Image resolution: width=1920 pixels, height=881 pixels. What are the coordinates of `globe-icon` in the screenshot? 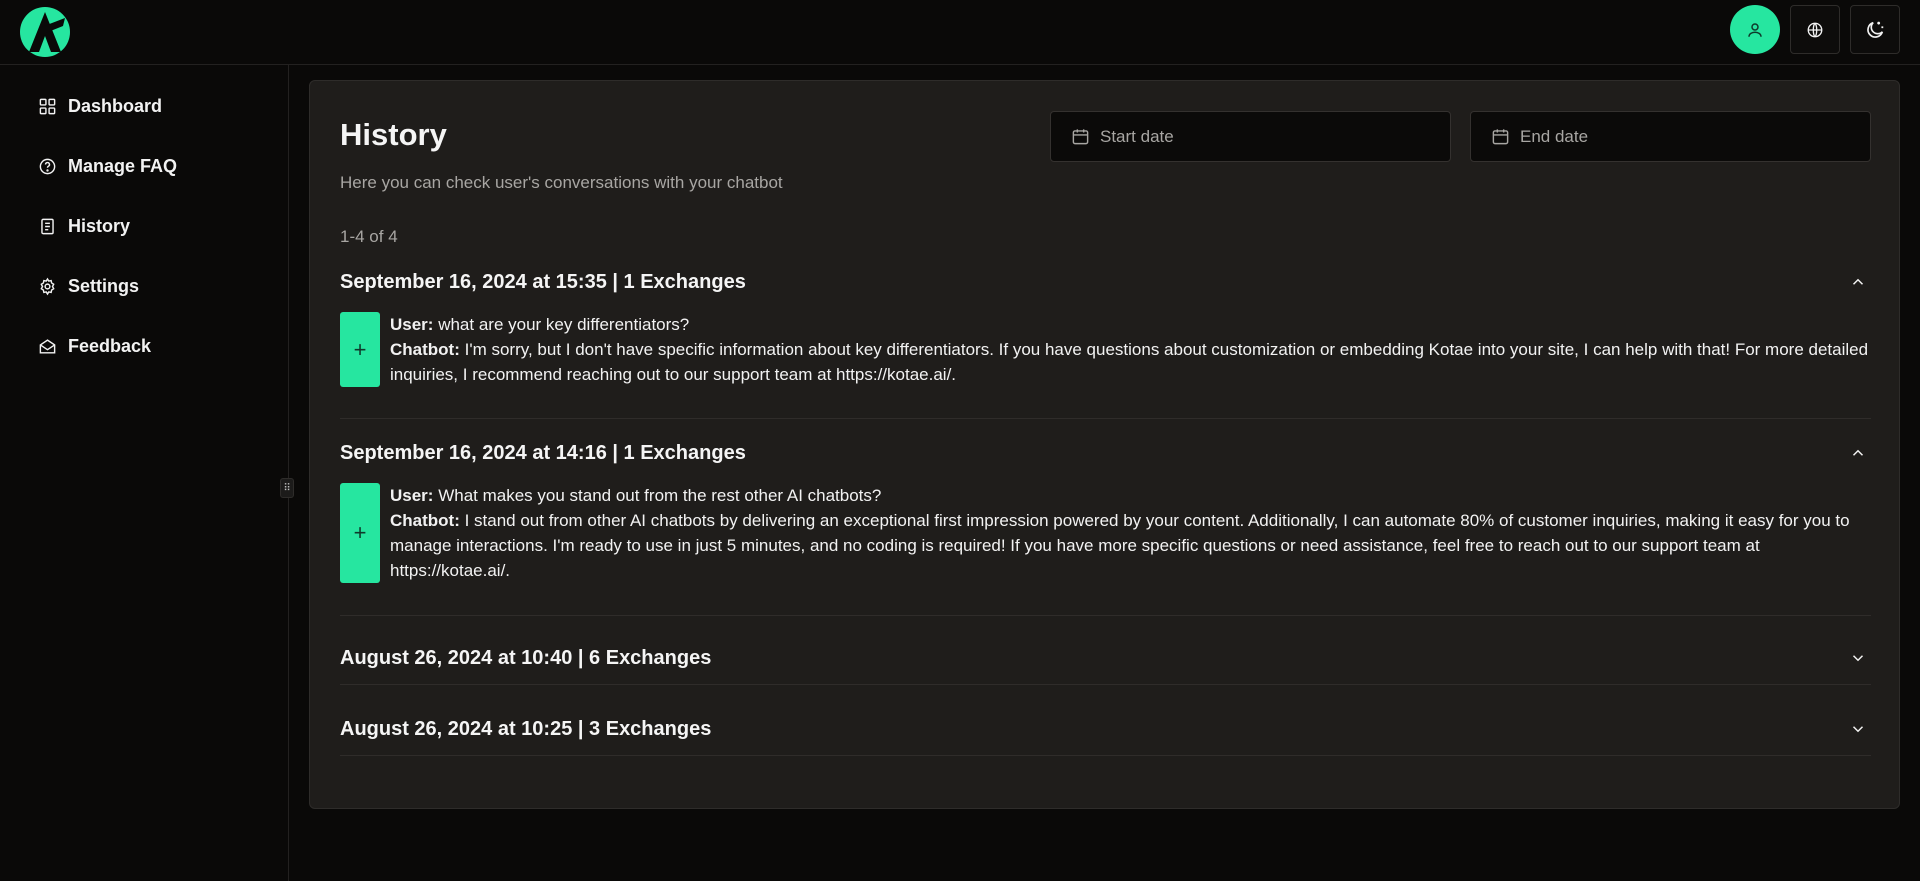 It's located at (1815, 29).